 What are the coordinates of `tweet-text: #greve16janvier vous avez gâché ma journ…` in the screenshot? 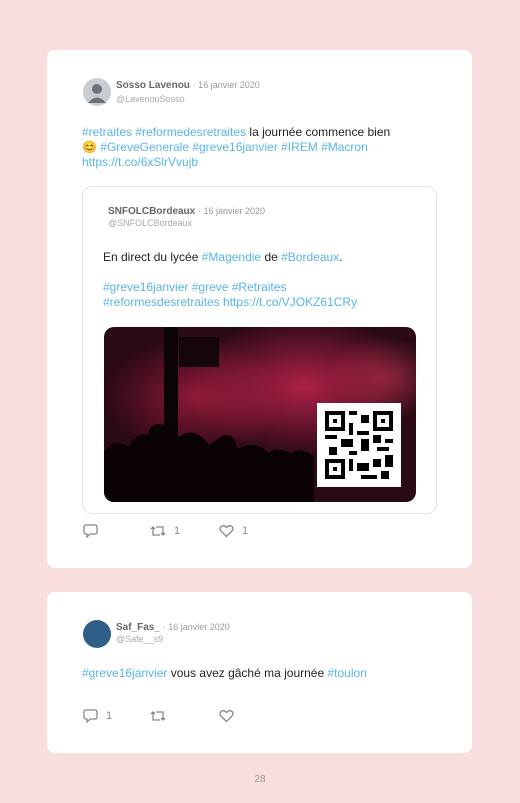 It's located at (267, 673).